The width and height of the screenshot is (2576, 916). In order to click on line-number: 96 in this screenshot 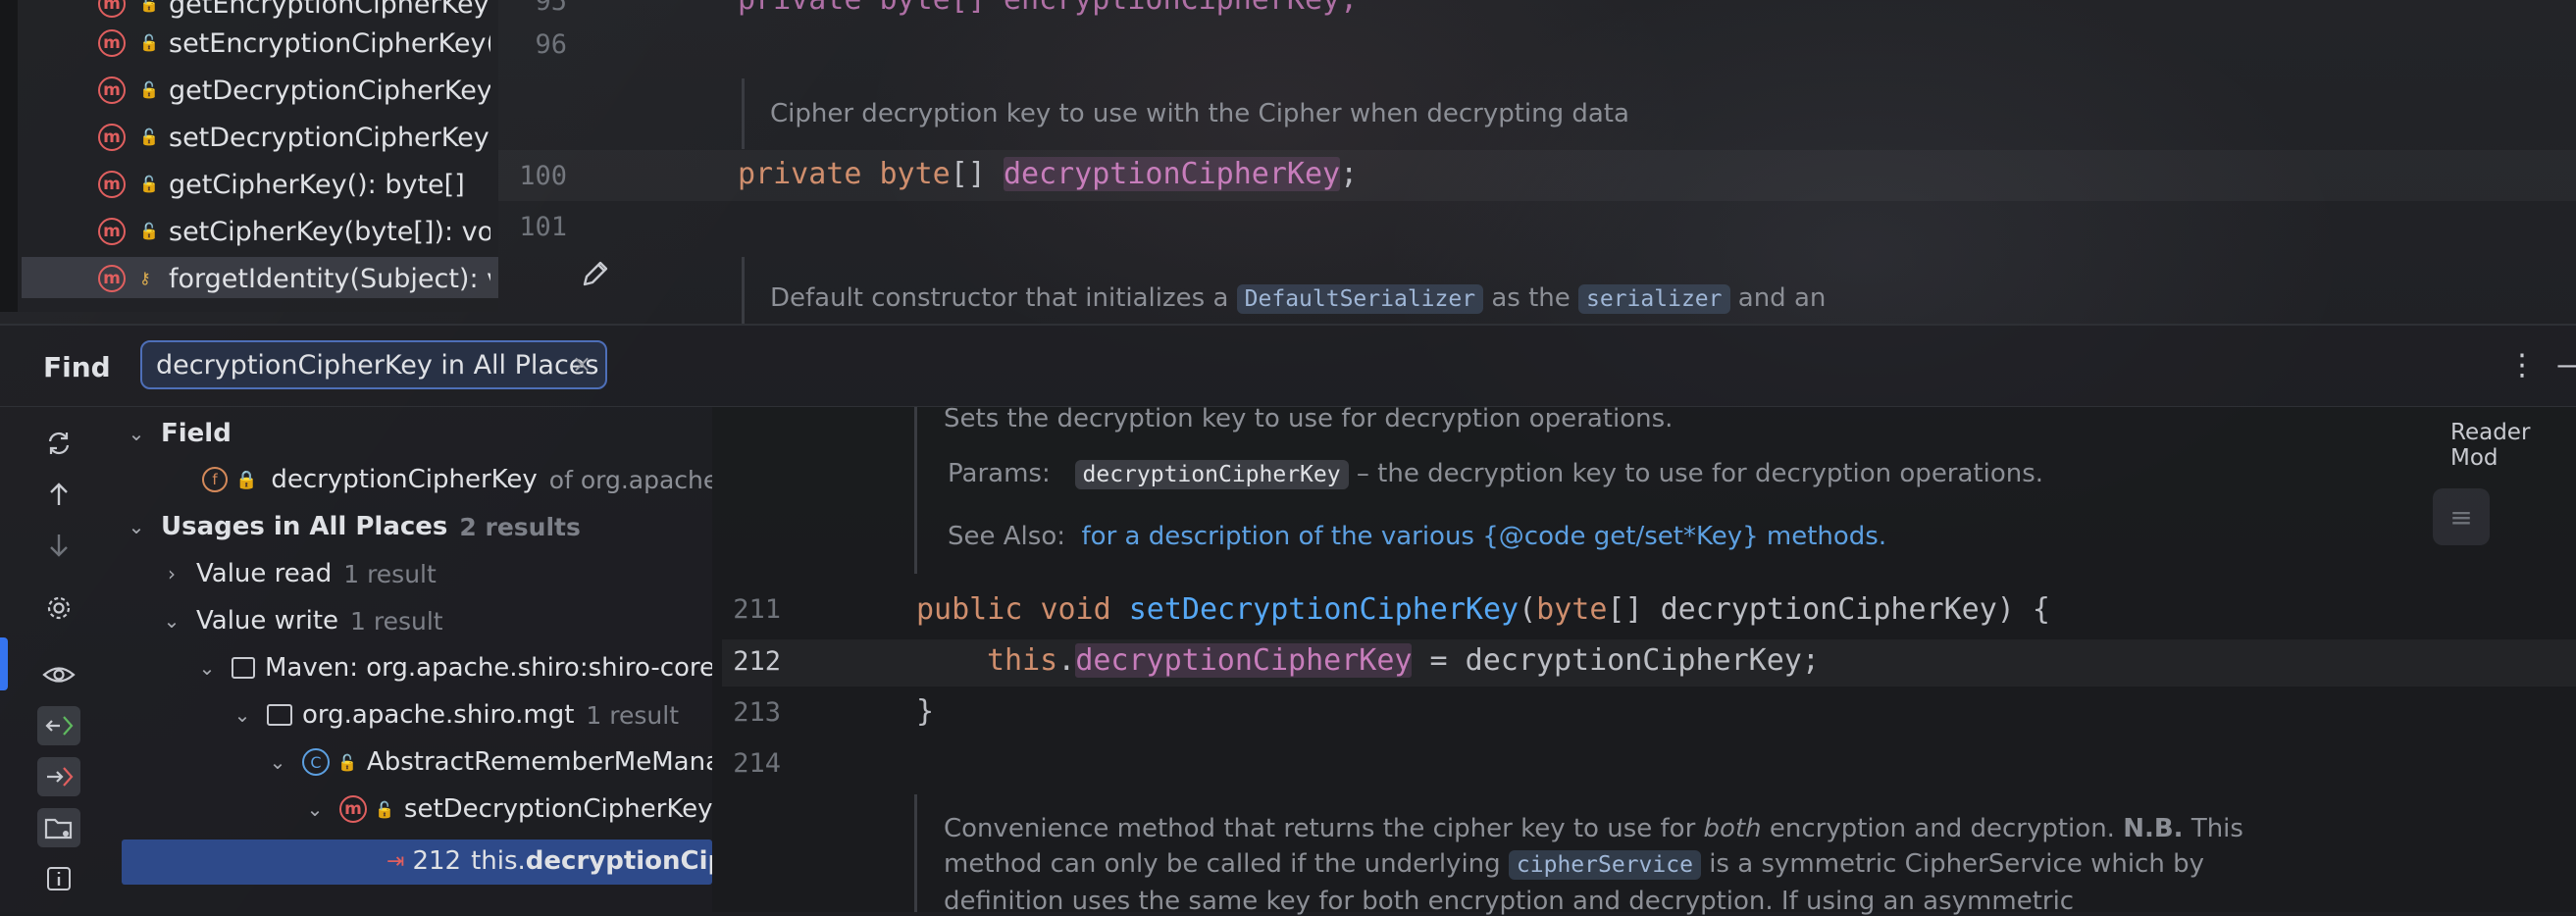, I will do `click(551, 44)`.